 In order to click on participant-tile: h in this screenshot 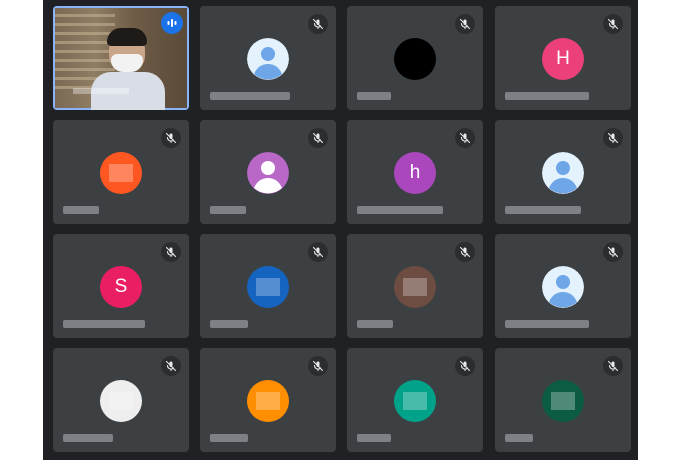, I will do `click(415, 172)`.